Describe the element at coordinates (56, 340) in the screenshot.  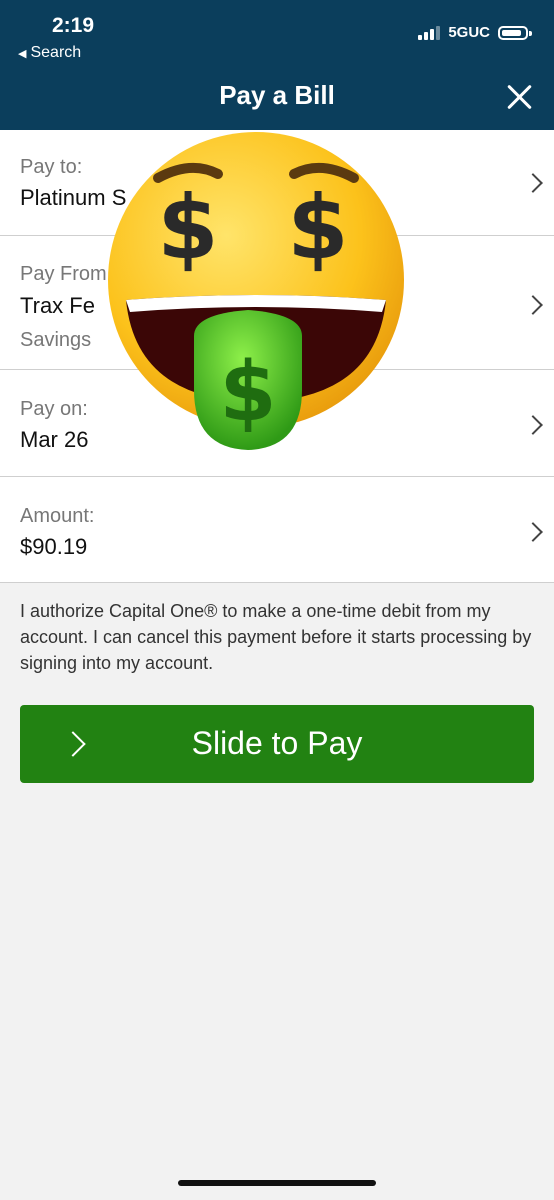
I see `pay-from-account-type: Savings` at that location.